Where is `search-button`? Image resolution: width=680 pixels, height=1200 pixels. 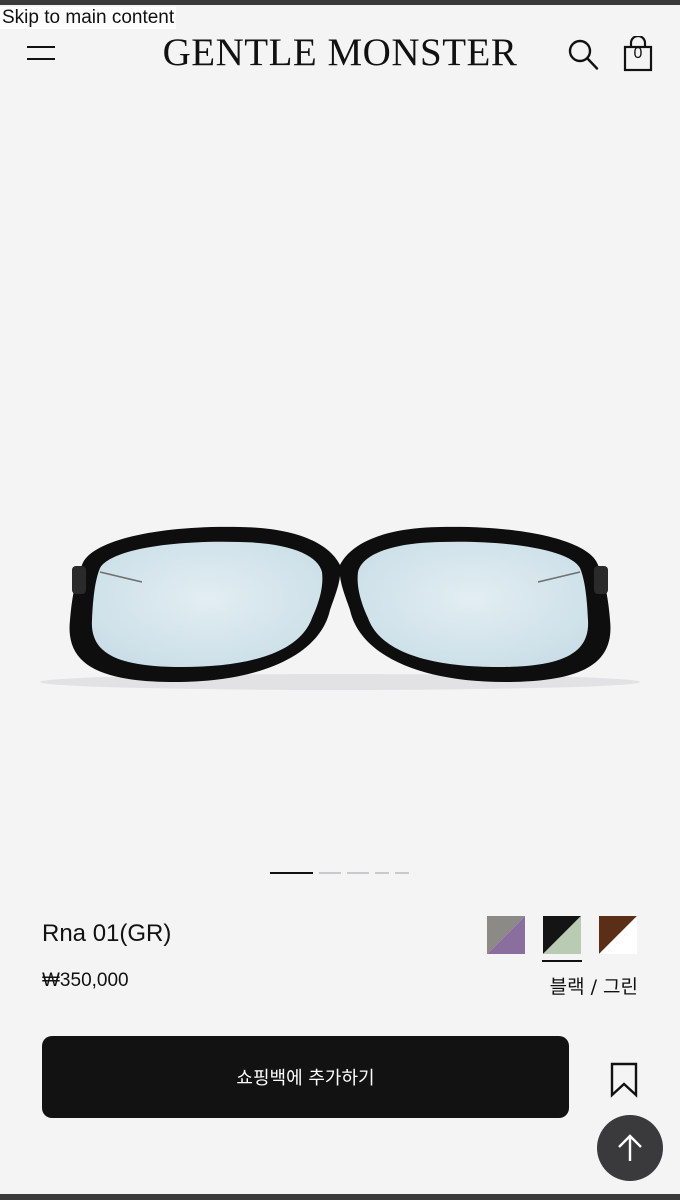
search-button is located at coordinates (583, 54).